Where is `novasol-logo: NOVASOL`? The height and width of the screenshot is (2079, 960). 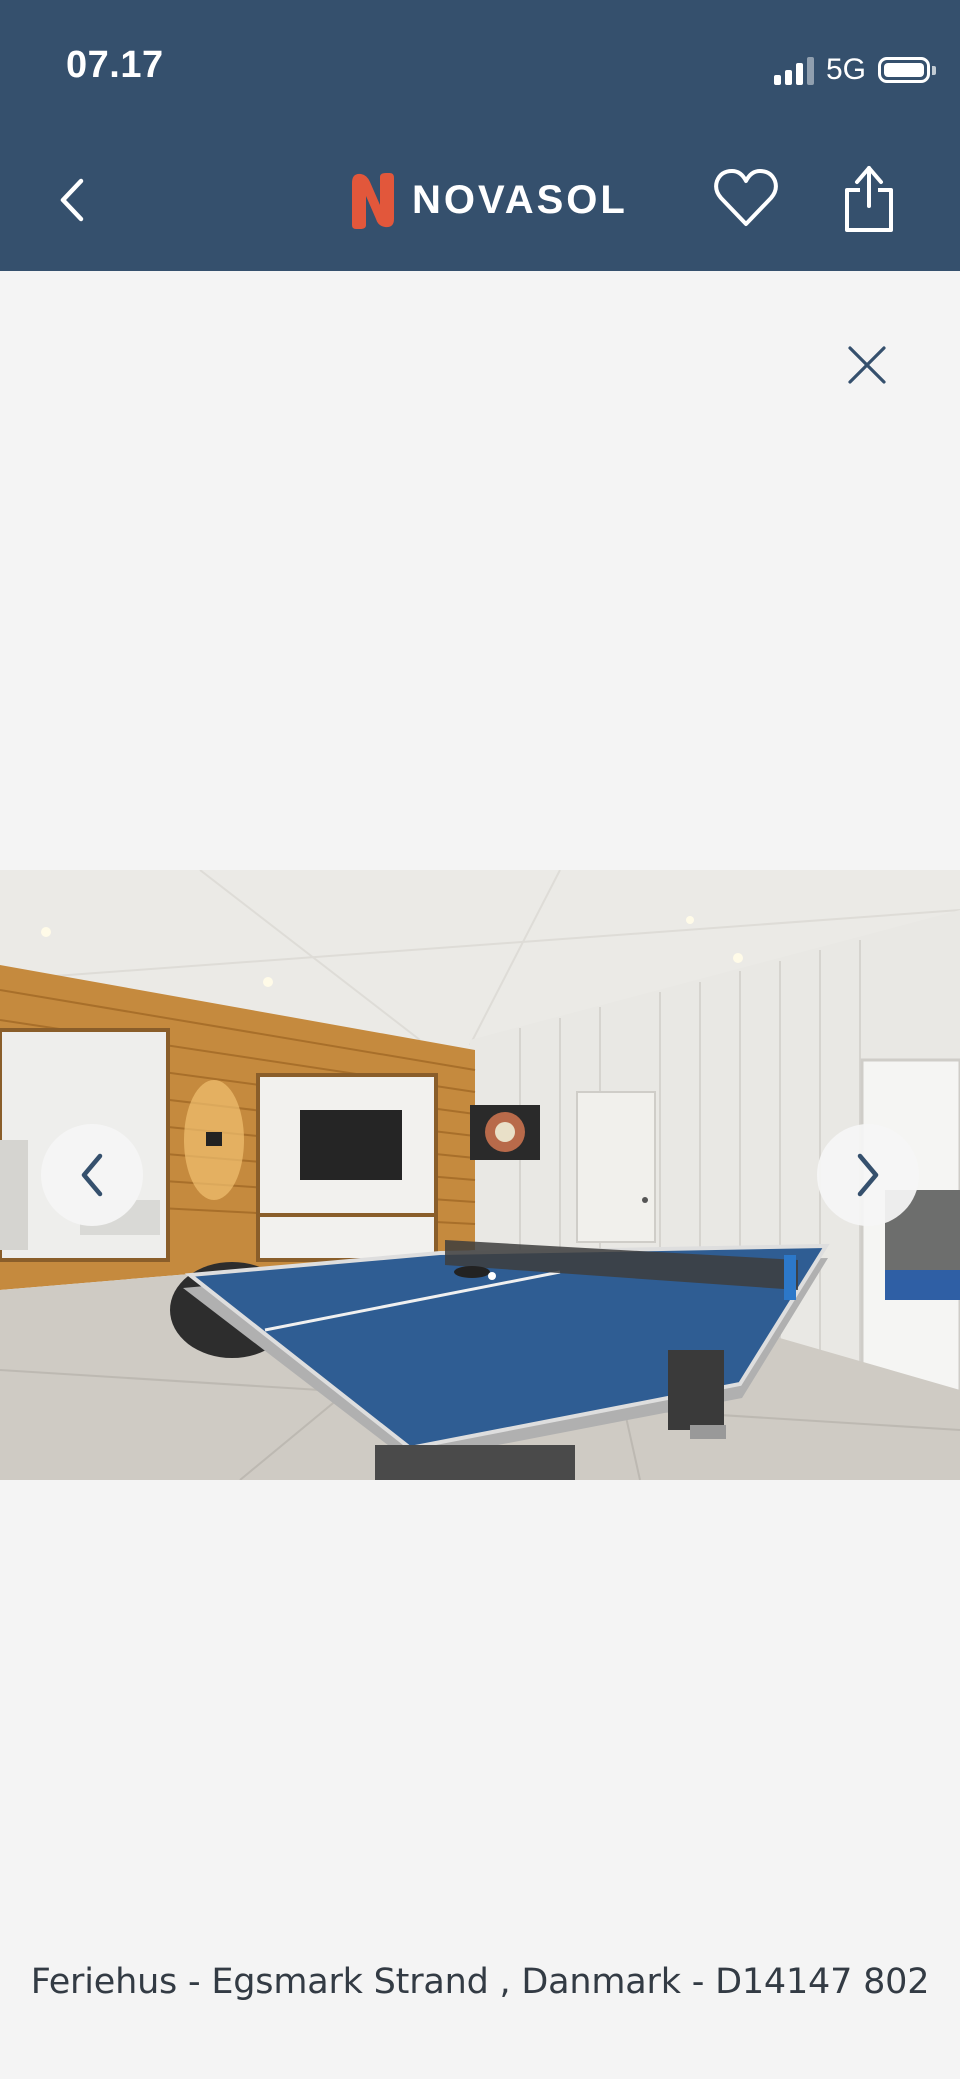 novasol-logo: NOVASOL is located at coordinates (487, 200).